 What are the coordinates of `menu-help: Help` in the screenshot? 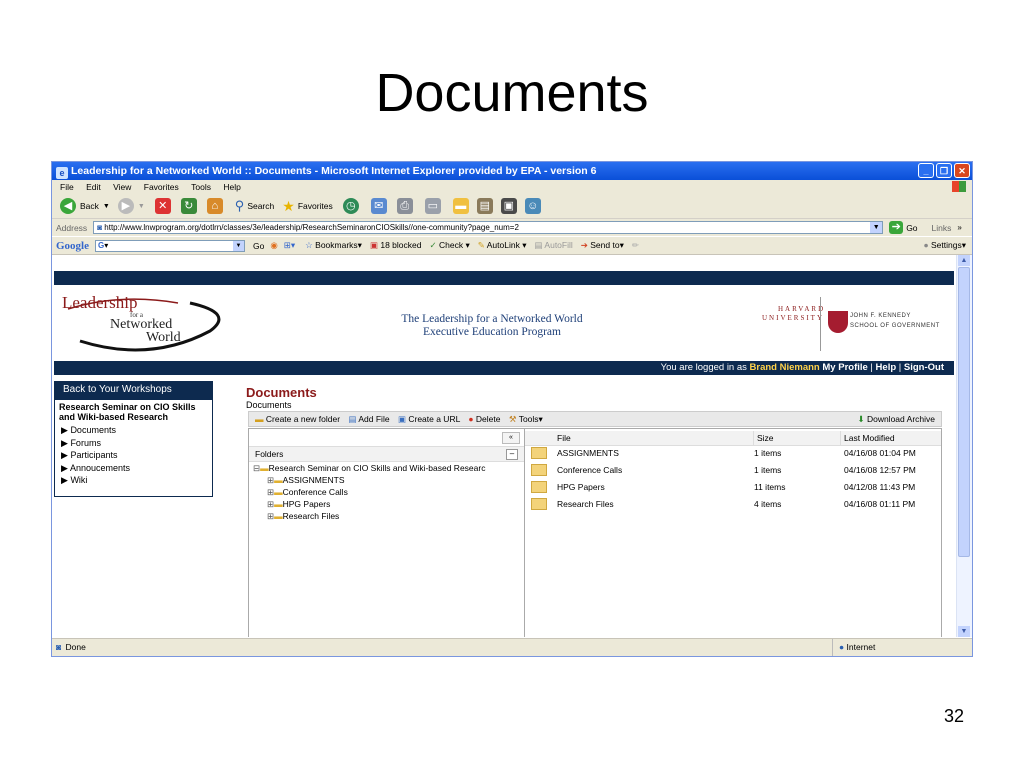 It's located at (231, 187).